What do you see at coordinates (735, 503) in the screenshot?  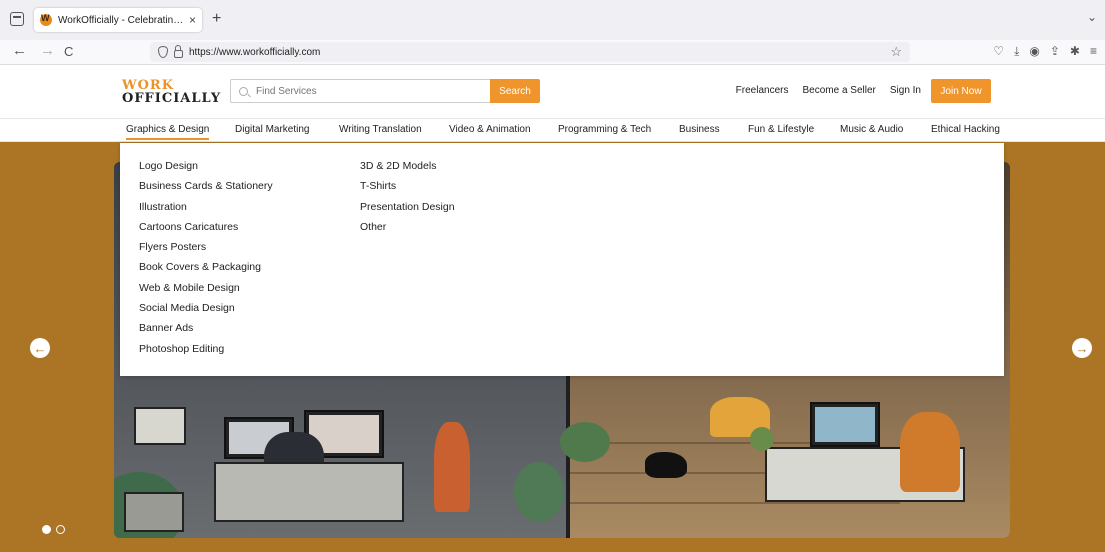 I see `floor-line` at bounding box center [735, 503].